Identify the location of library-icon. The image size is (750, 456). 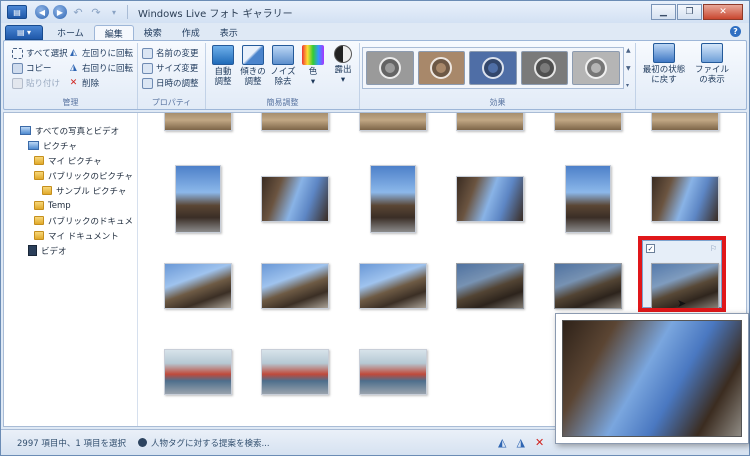
(25, 130).